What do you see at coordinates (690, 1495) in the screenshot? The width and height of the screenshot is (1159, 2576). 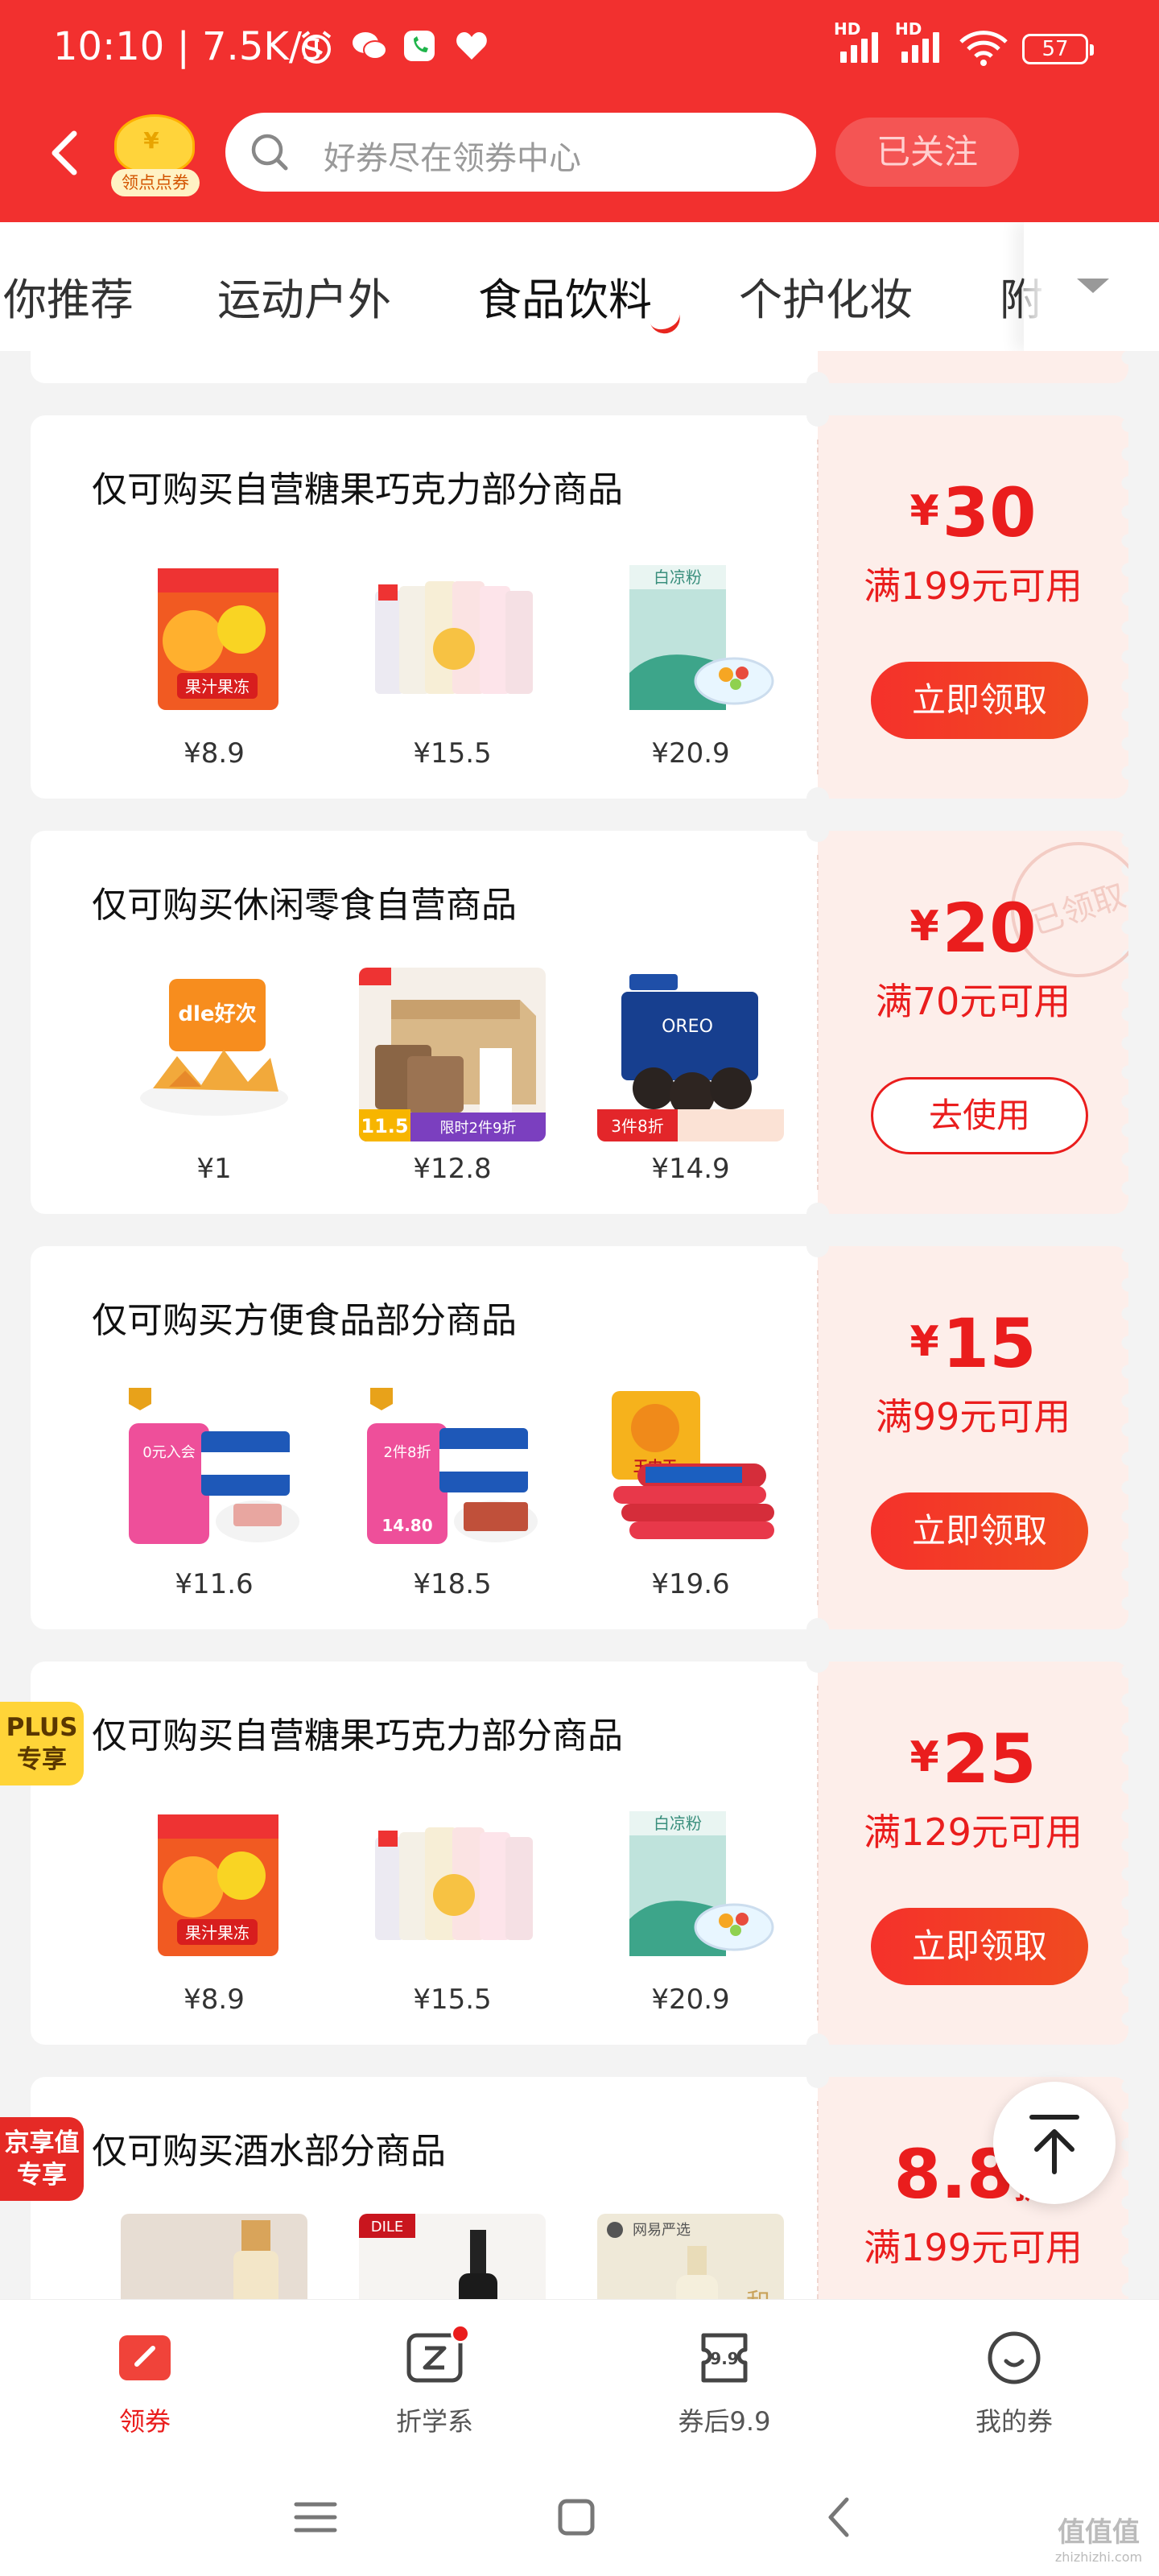 I see `product-item: 王中王 ¥19.6` at bounding box center [690, 1495].